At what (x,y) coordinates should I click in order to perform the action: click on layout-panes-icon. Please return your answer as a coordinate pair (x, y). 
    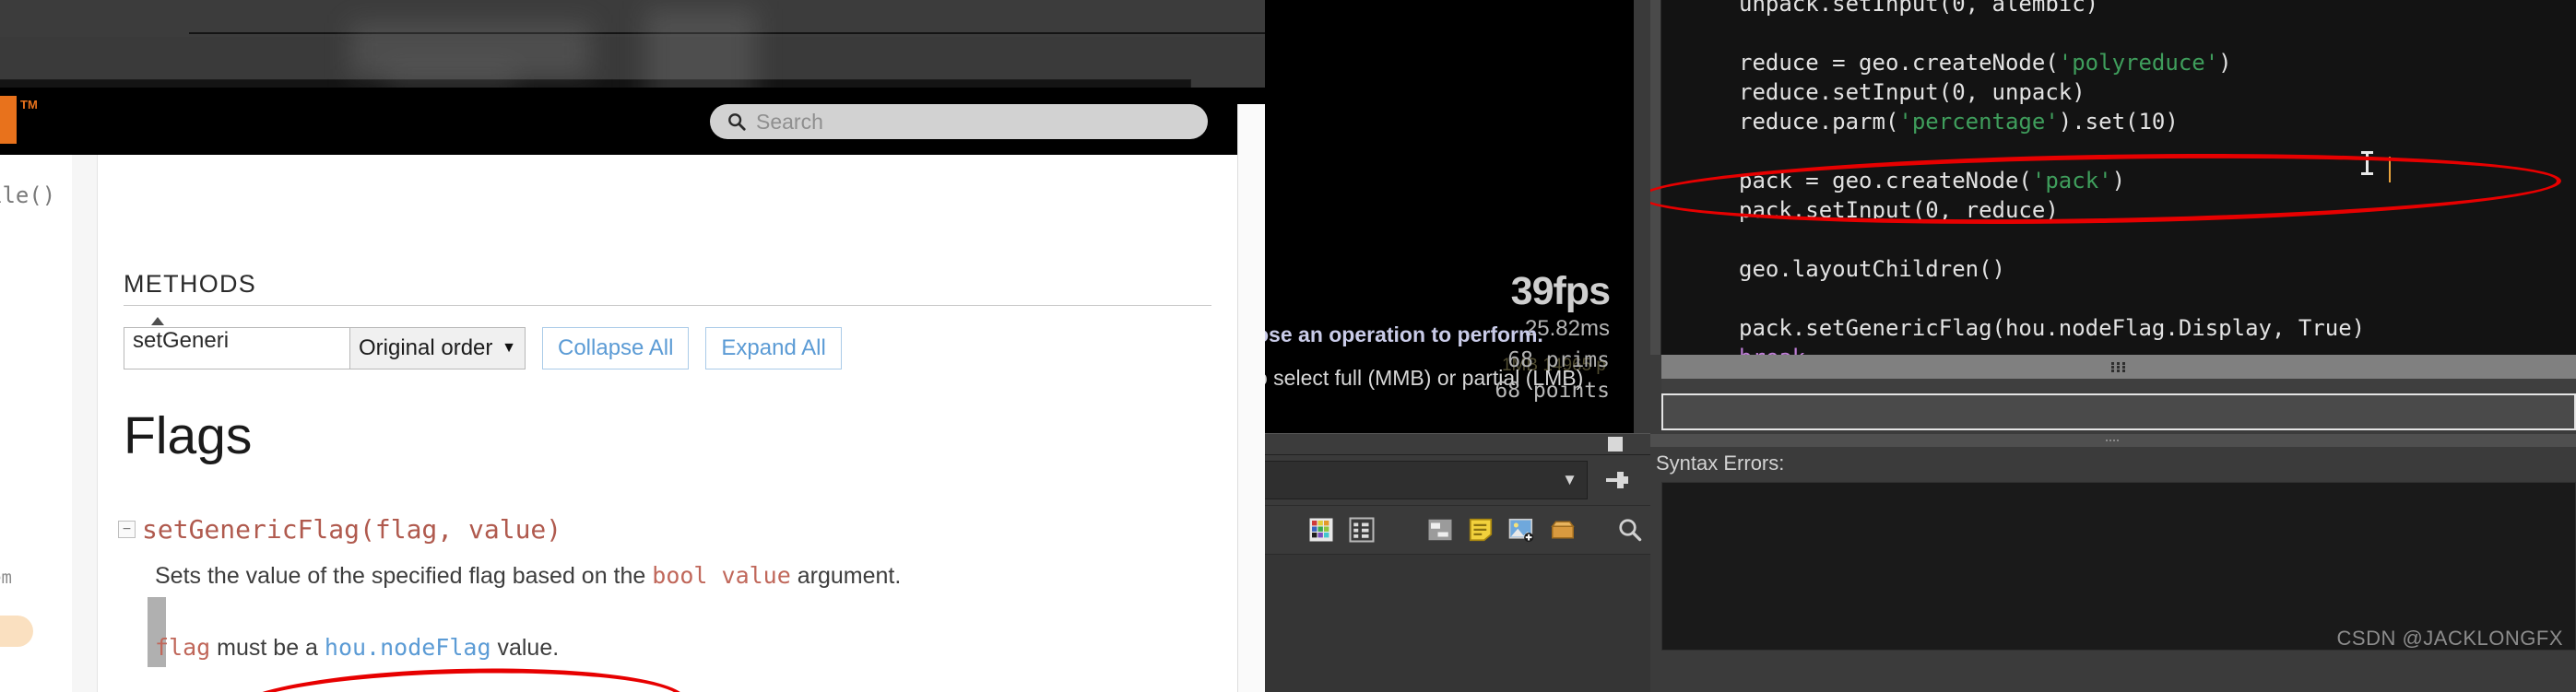
    Looking at the image, I should click on (1440, 530).